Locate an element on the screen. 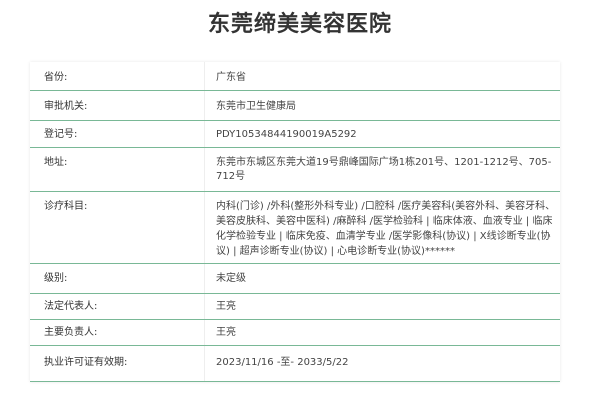 The height and width of the screenshot is (400, 600). info-row-authority: 审批机关: 东莞市卫生健康局 is located at coordinates (295, 106).